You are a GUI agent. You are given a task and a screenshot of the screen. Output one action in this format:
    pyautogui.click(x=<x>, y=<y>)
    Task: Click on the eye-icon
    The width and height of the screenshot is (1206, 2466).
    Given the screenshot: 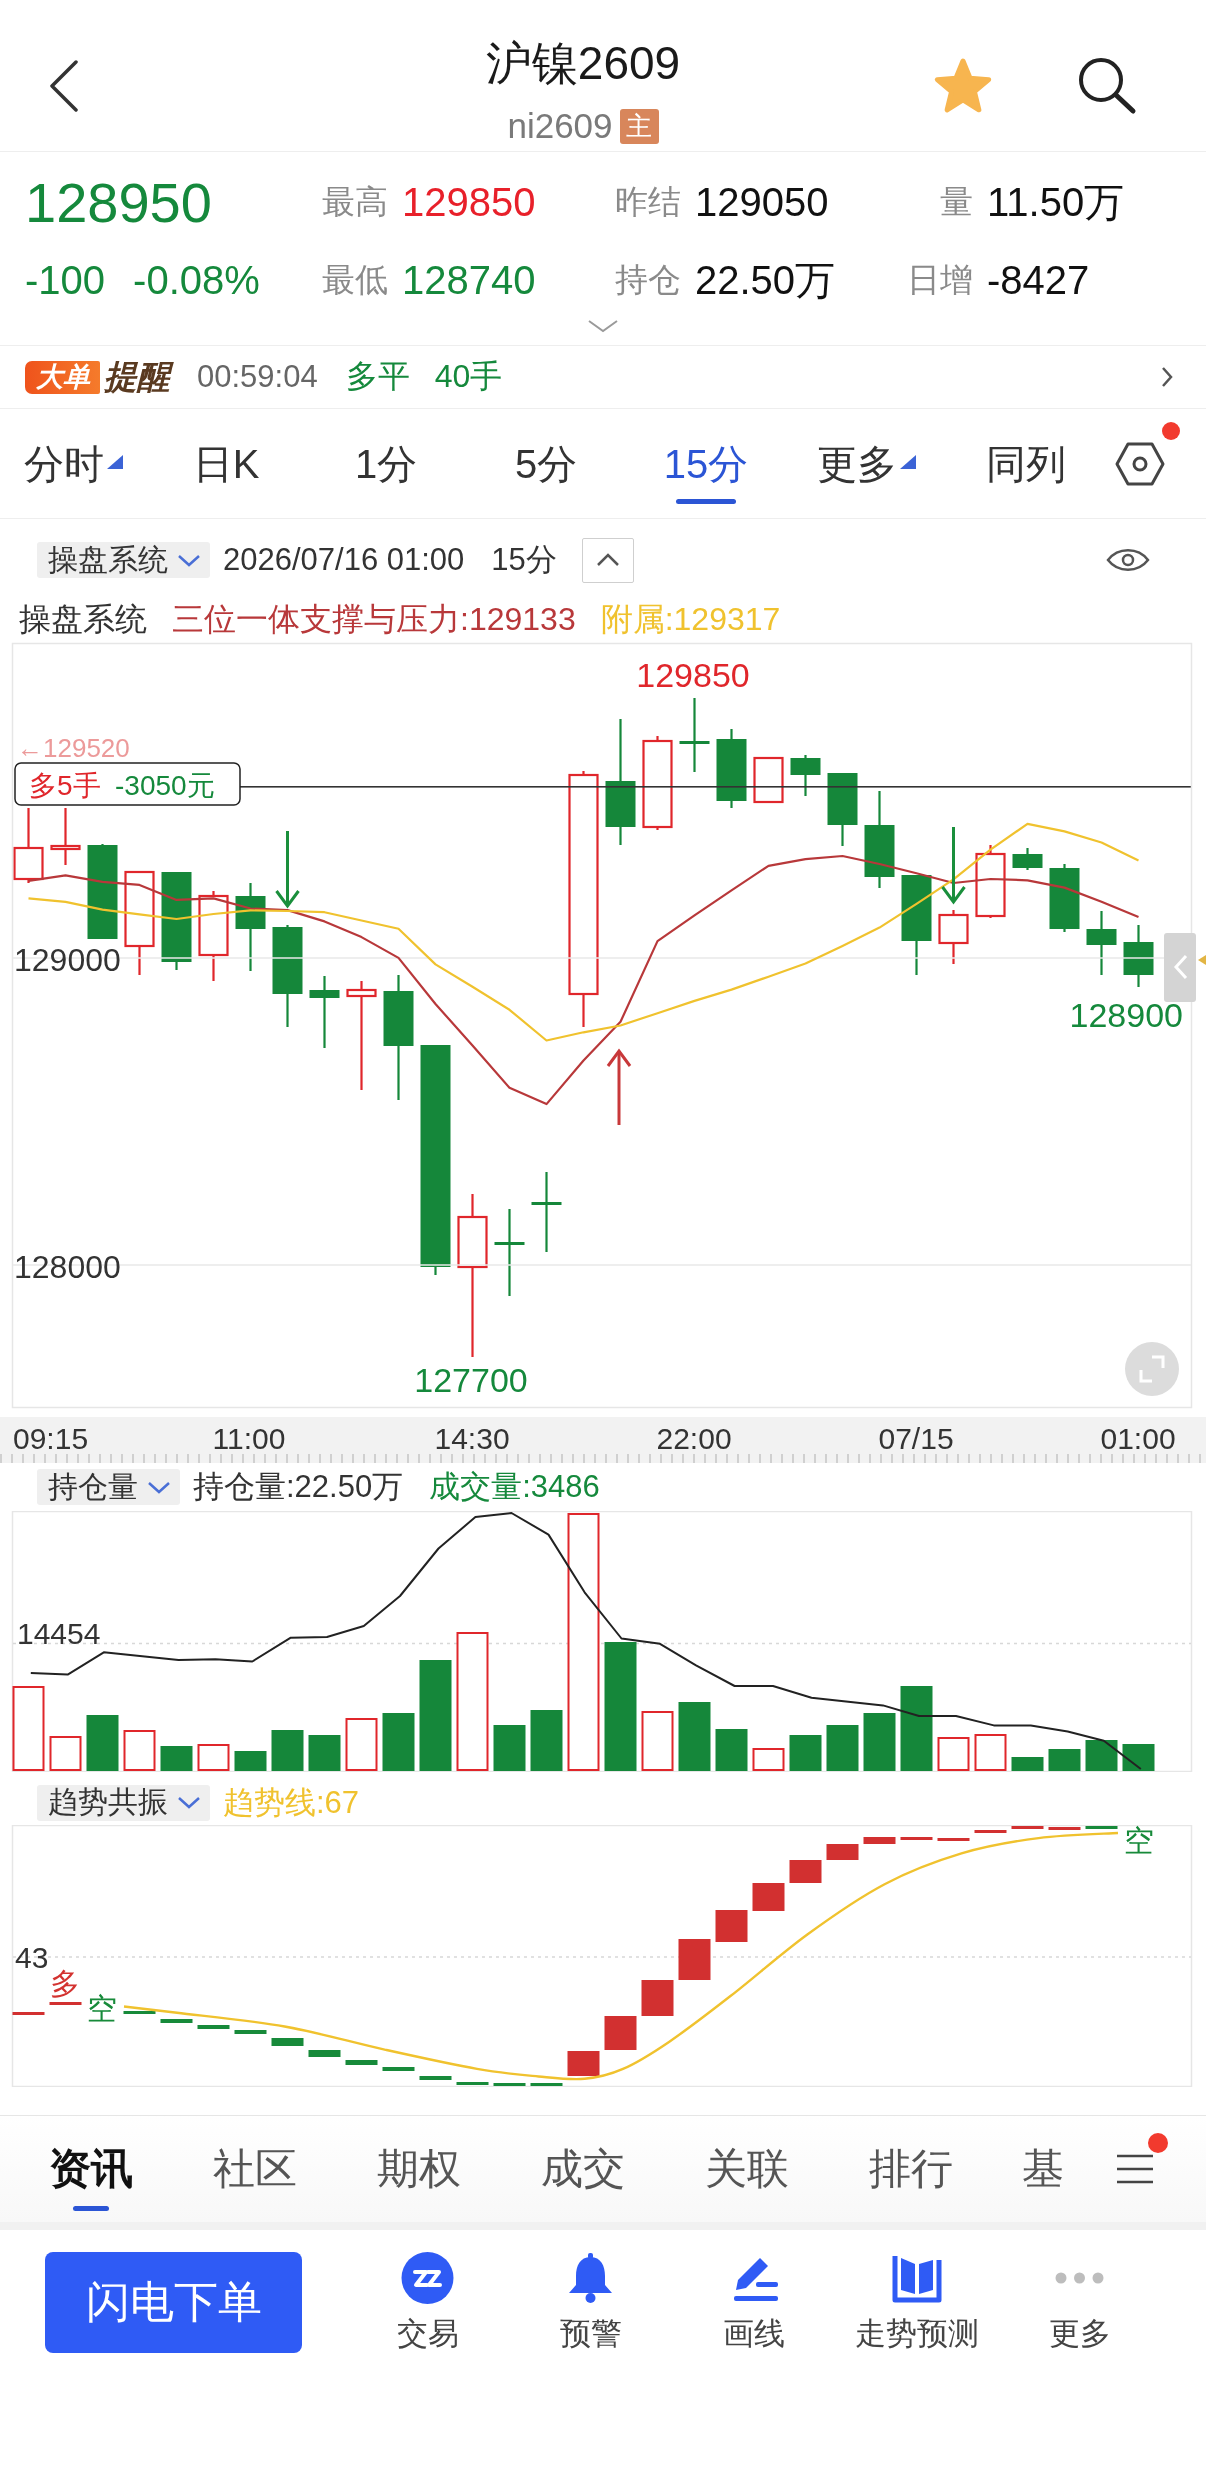 What is the action you would take?
    pyautogui.click(x=1128, y=560)
    